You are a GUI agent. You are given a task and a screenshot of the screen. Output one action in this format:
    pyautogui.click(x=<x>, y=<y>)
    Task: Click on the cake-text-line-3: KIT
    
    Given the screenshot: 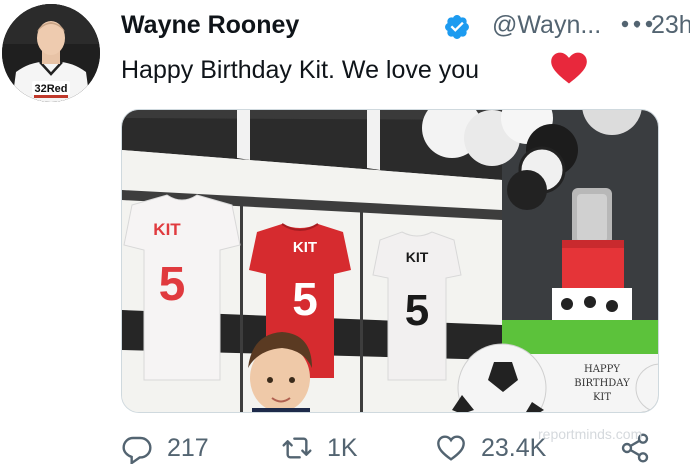 What is the action you would take?
    pyautogui.click(x=602, y=397)
    